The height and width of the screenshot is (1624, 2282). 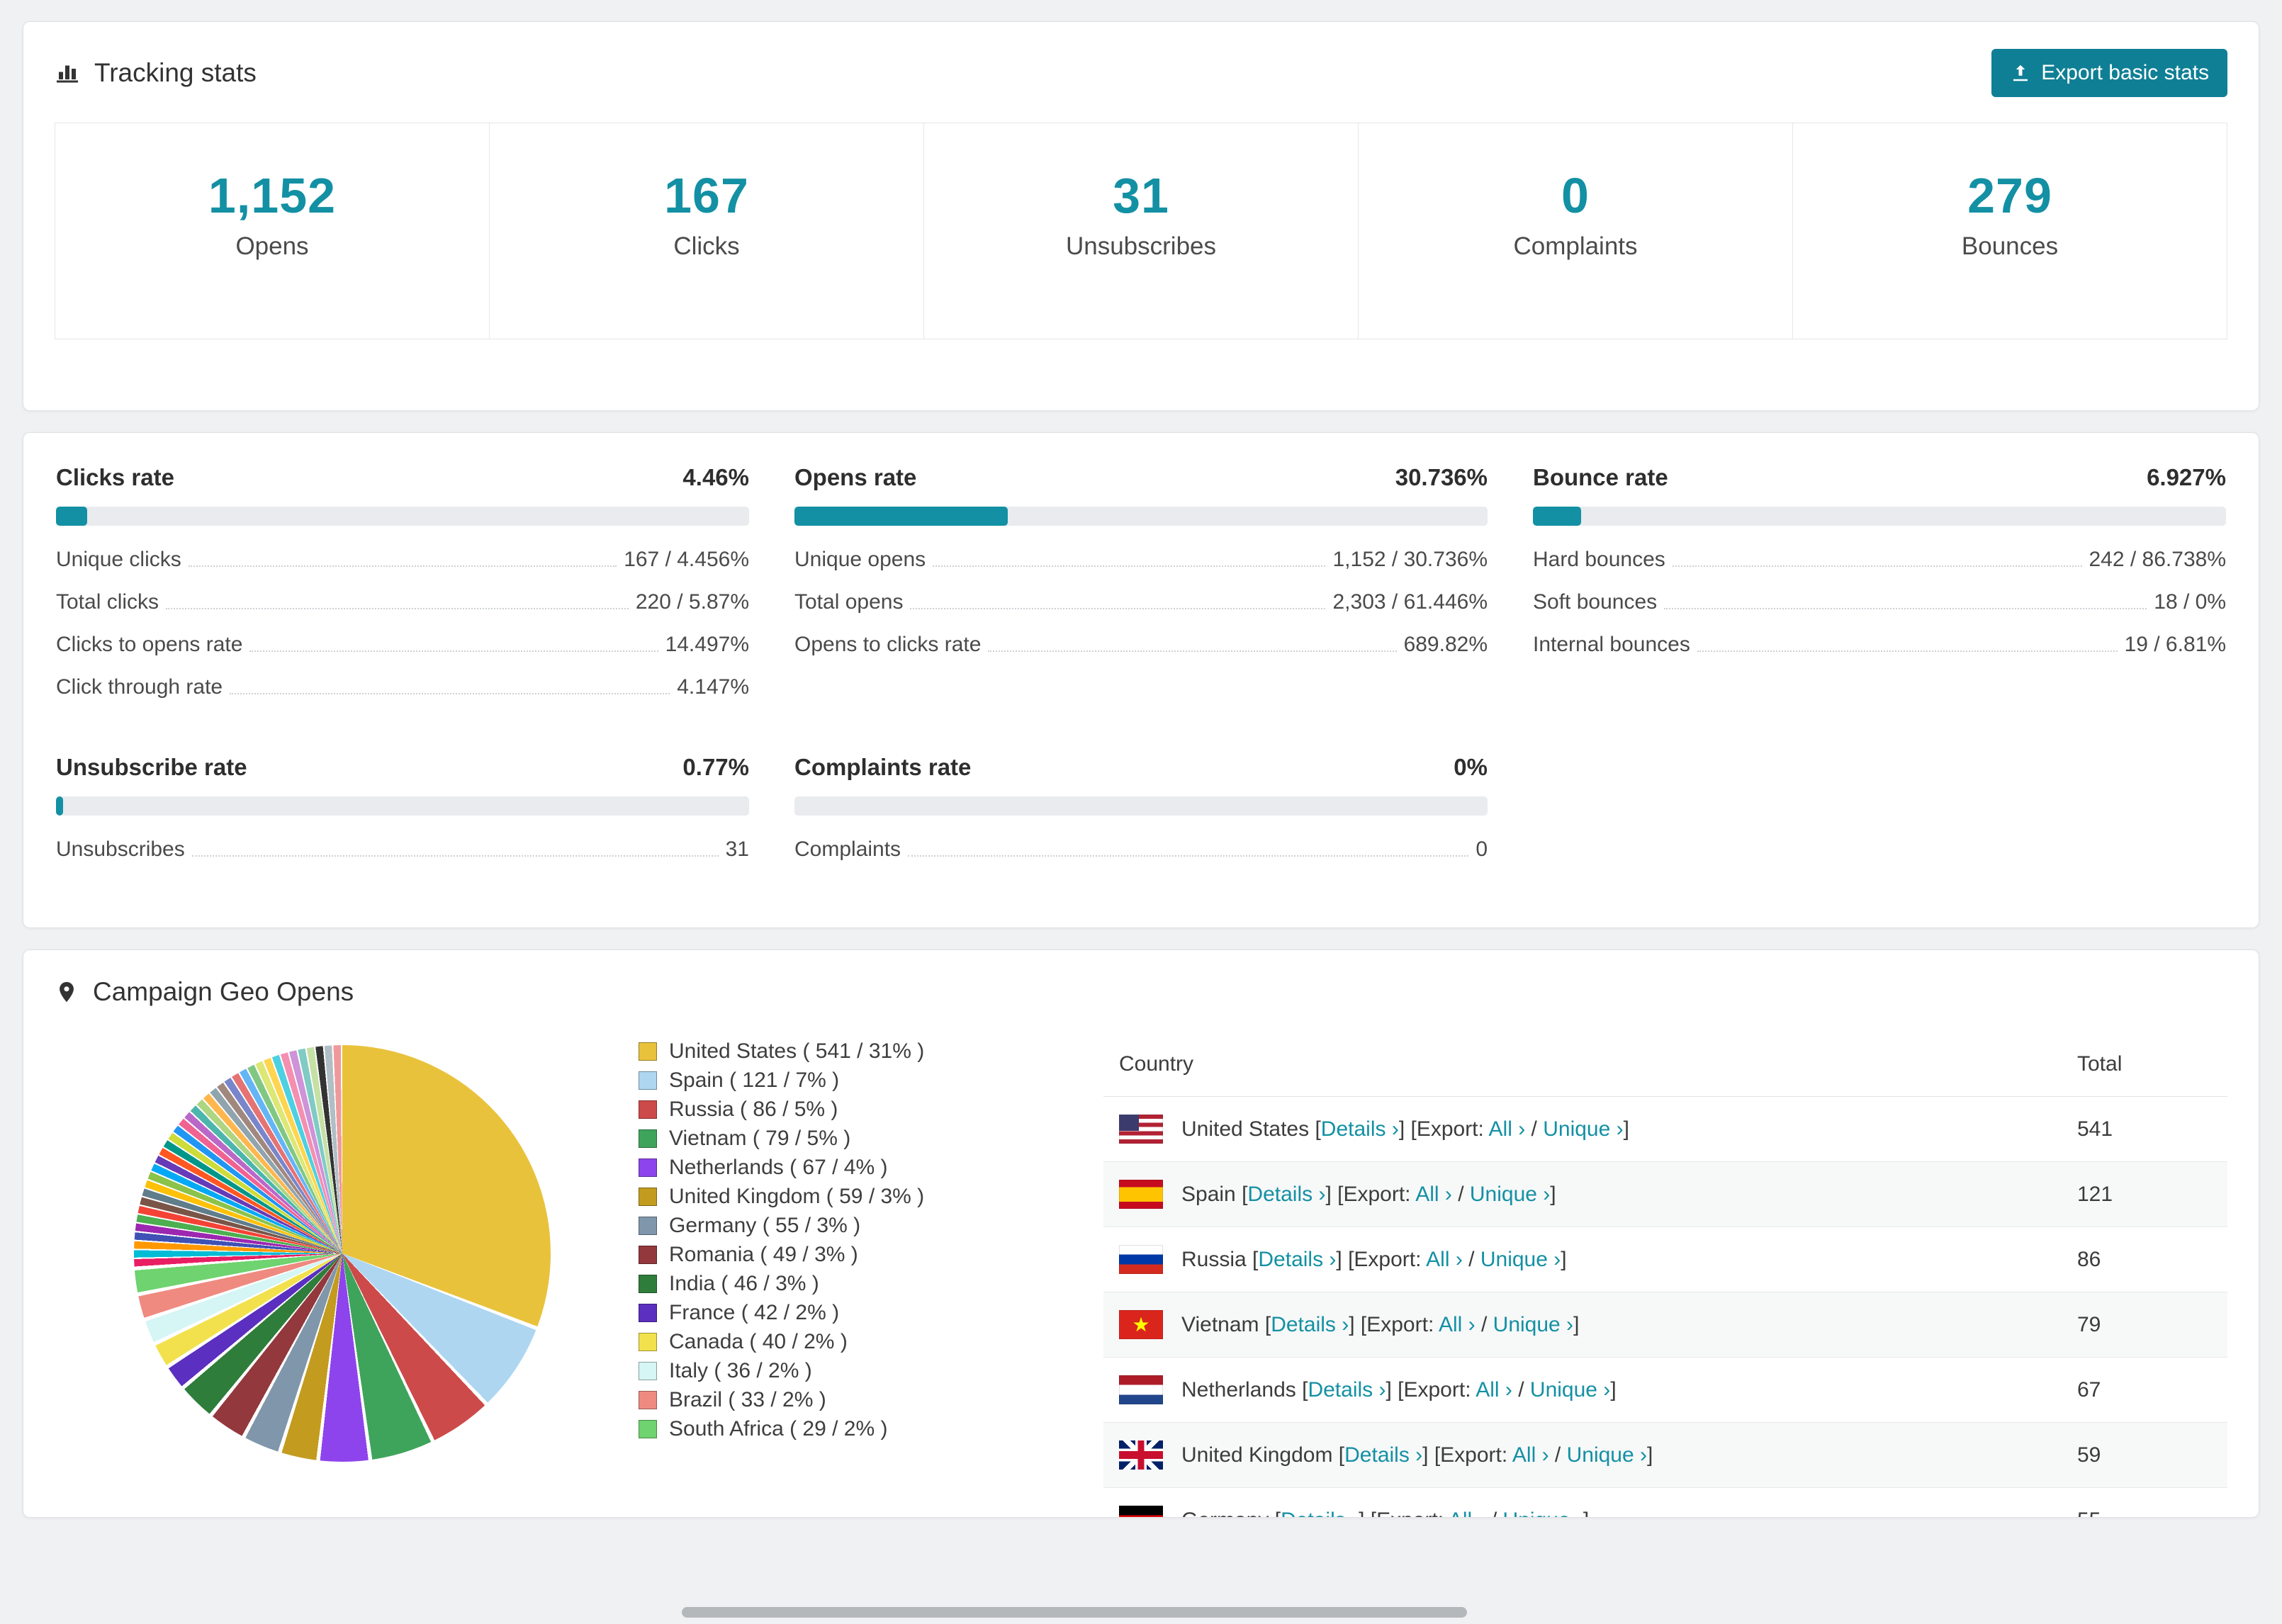 What do you see at coordinates (1141, 602) in the screenshot?
I see `rate-stat-row: Total opens 2,303 / 61.446%` at bounding box center [1141, 602].